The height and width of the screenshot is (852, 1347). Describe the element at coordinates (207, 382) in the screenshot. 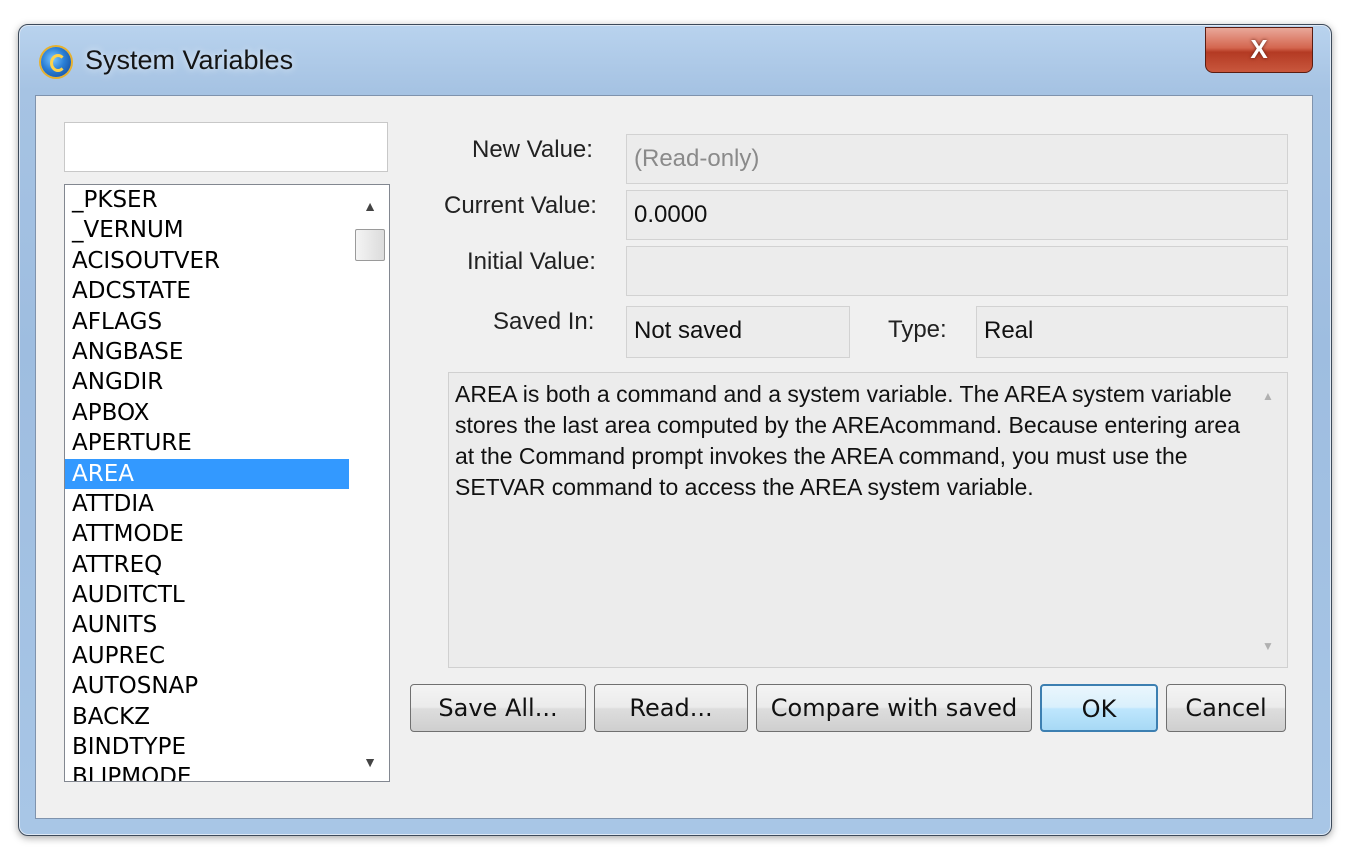

I see `list-item: ANGDIR` at that location.